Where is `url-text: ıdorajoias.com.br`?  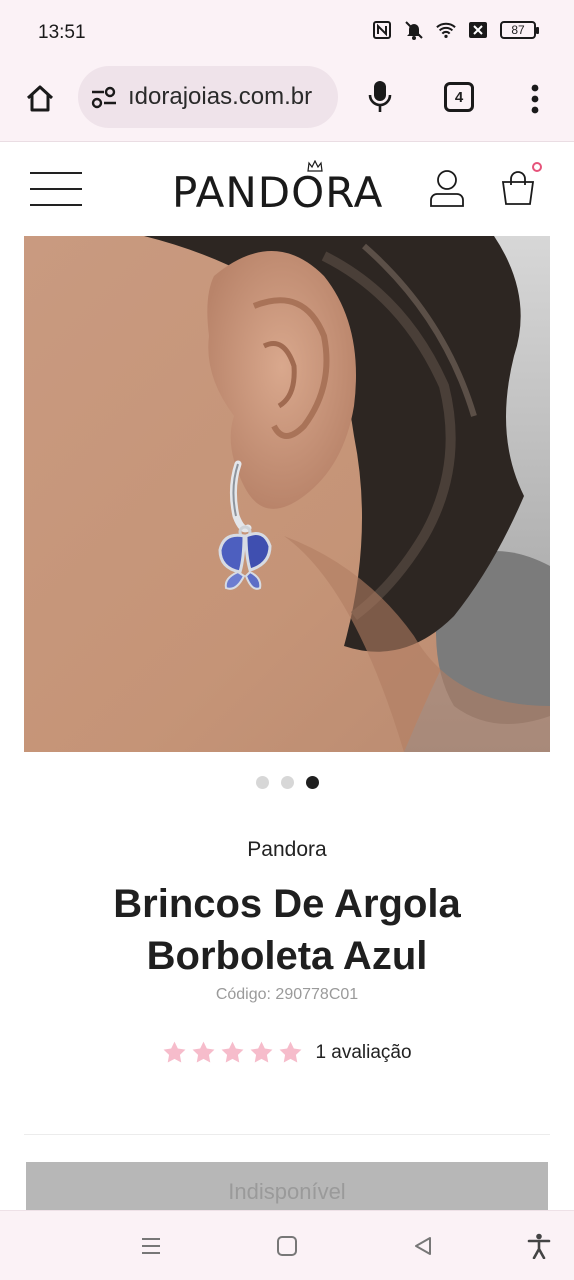
url-text: ıdorajoias.com.br is located at coordinates (220, 96).